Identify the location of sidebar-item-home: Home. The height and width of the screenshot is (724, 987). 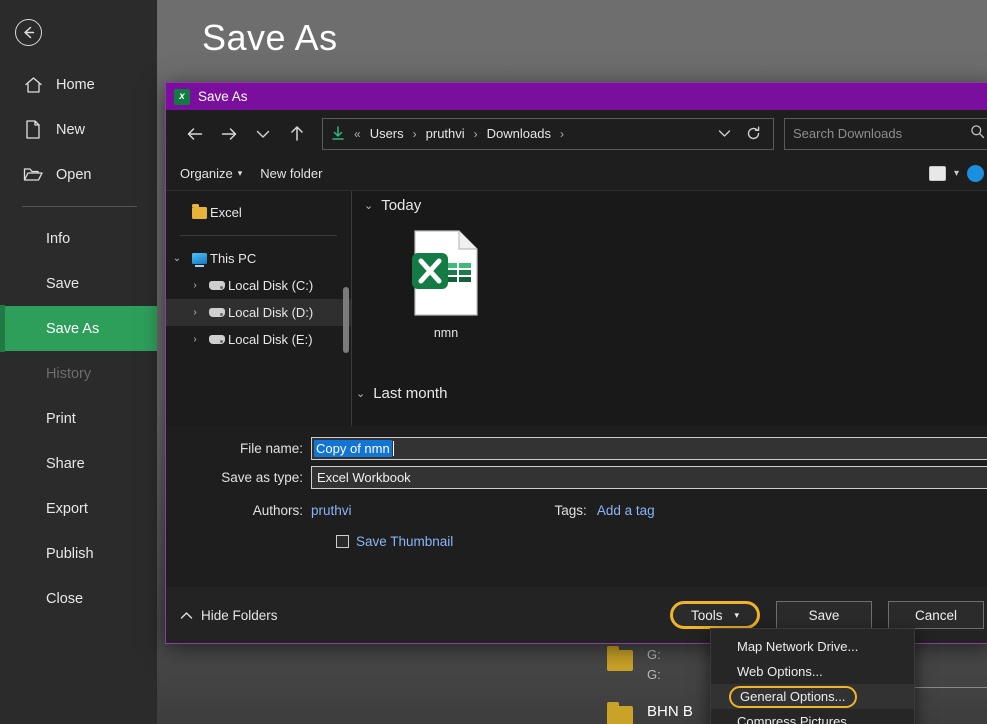
(78, 84).